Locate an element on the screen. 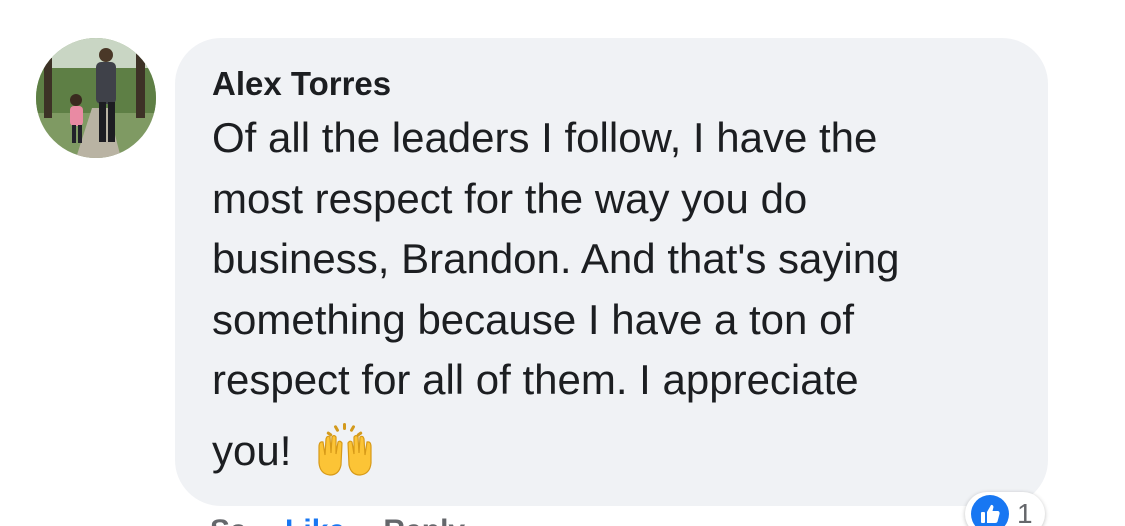 Image resolution: width=1125 pixels, height=526 pixels. raising-hands-emoji is located at coordinates (345, 457).